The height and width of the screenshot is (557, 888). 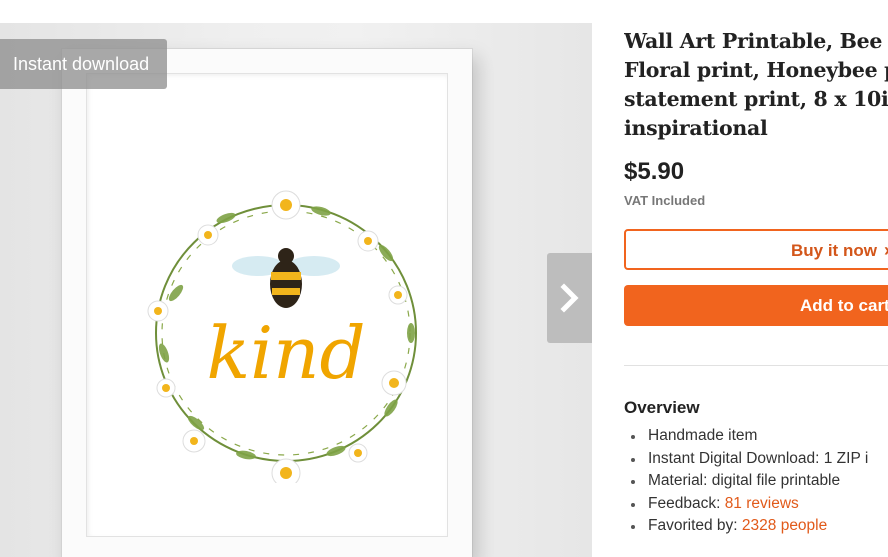 What do you see at coordinates (654, 171) in the screenshot?
I see `product-price: $5.90` at bounding box center [654, 171].